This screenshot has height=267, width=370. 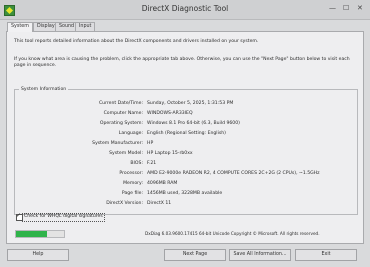 I want to click on computer-name-label: Computer Name:, so click(x=123, y=113).